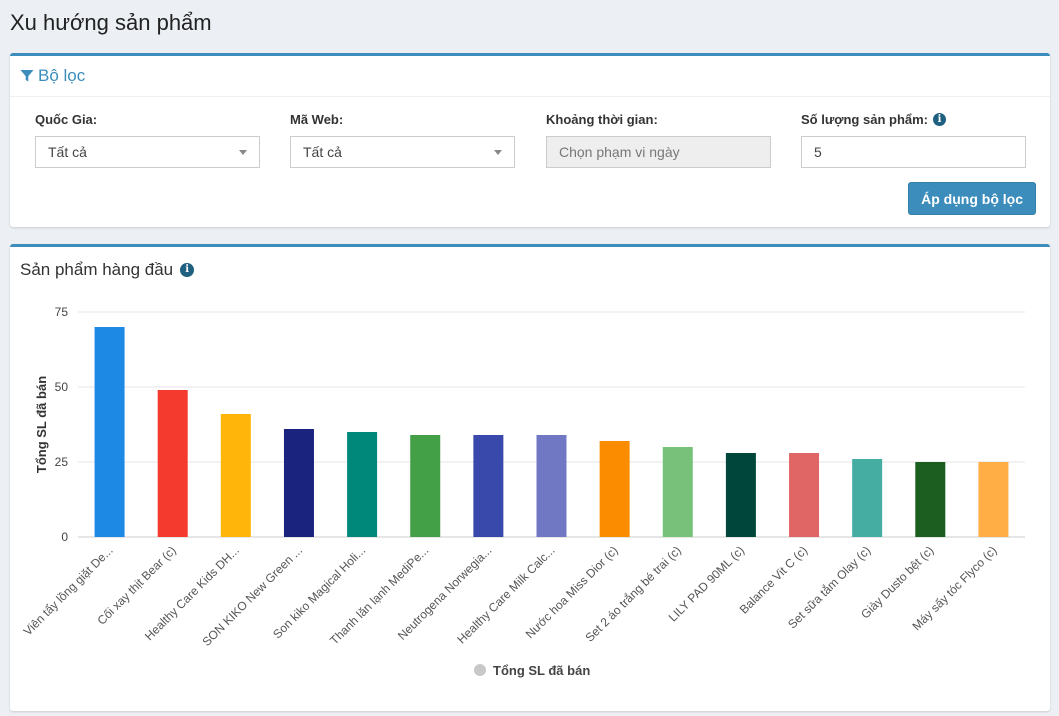 The image size is (1059, 716). Describe the element at coordinates (62, 75) in the screenshot. I see `filter-title-label: Bộ lọc` at that location.